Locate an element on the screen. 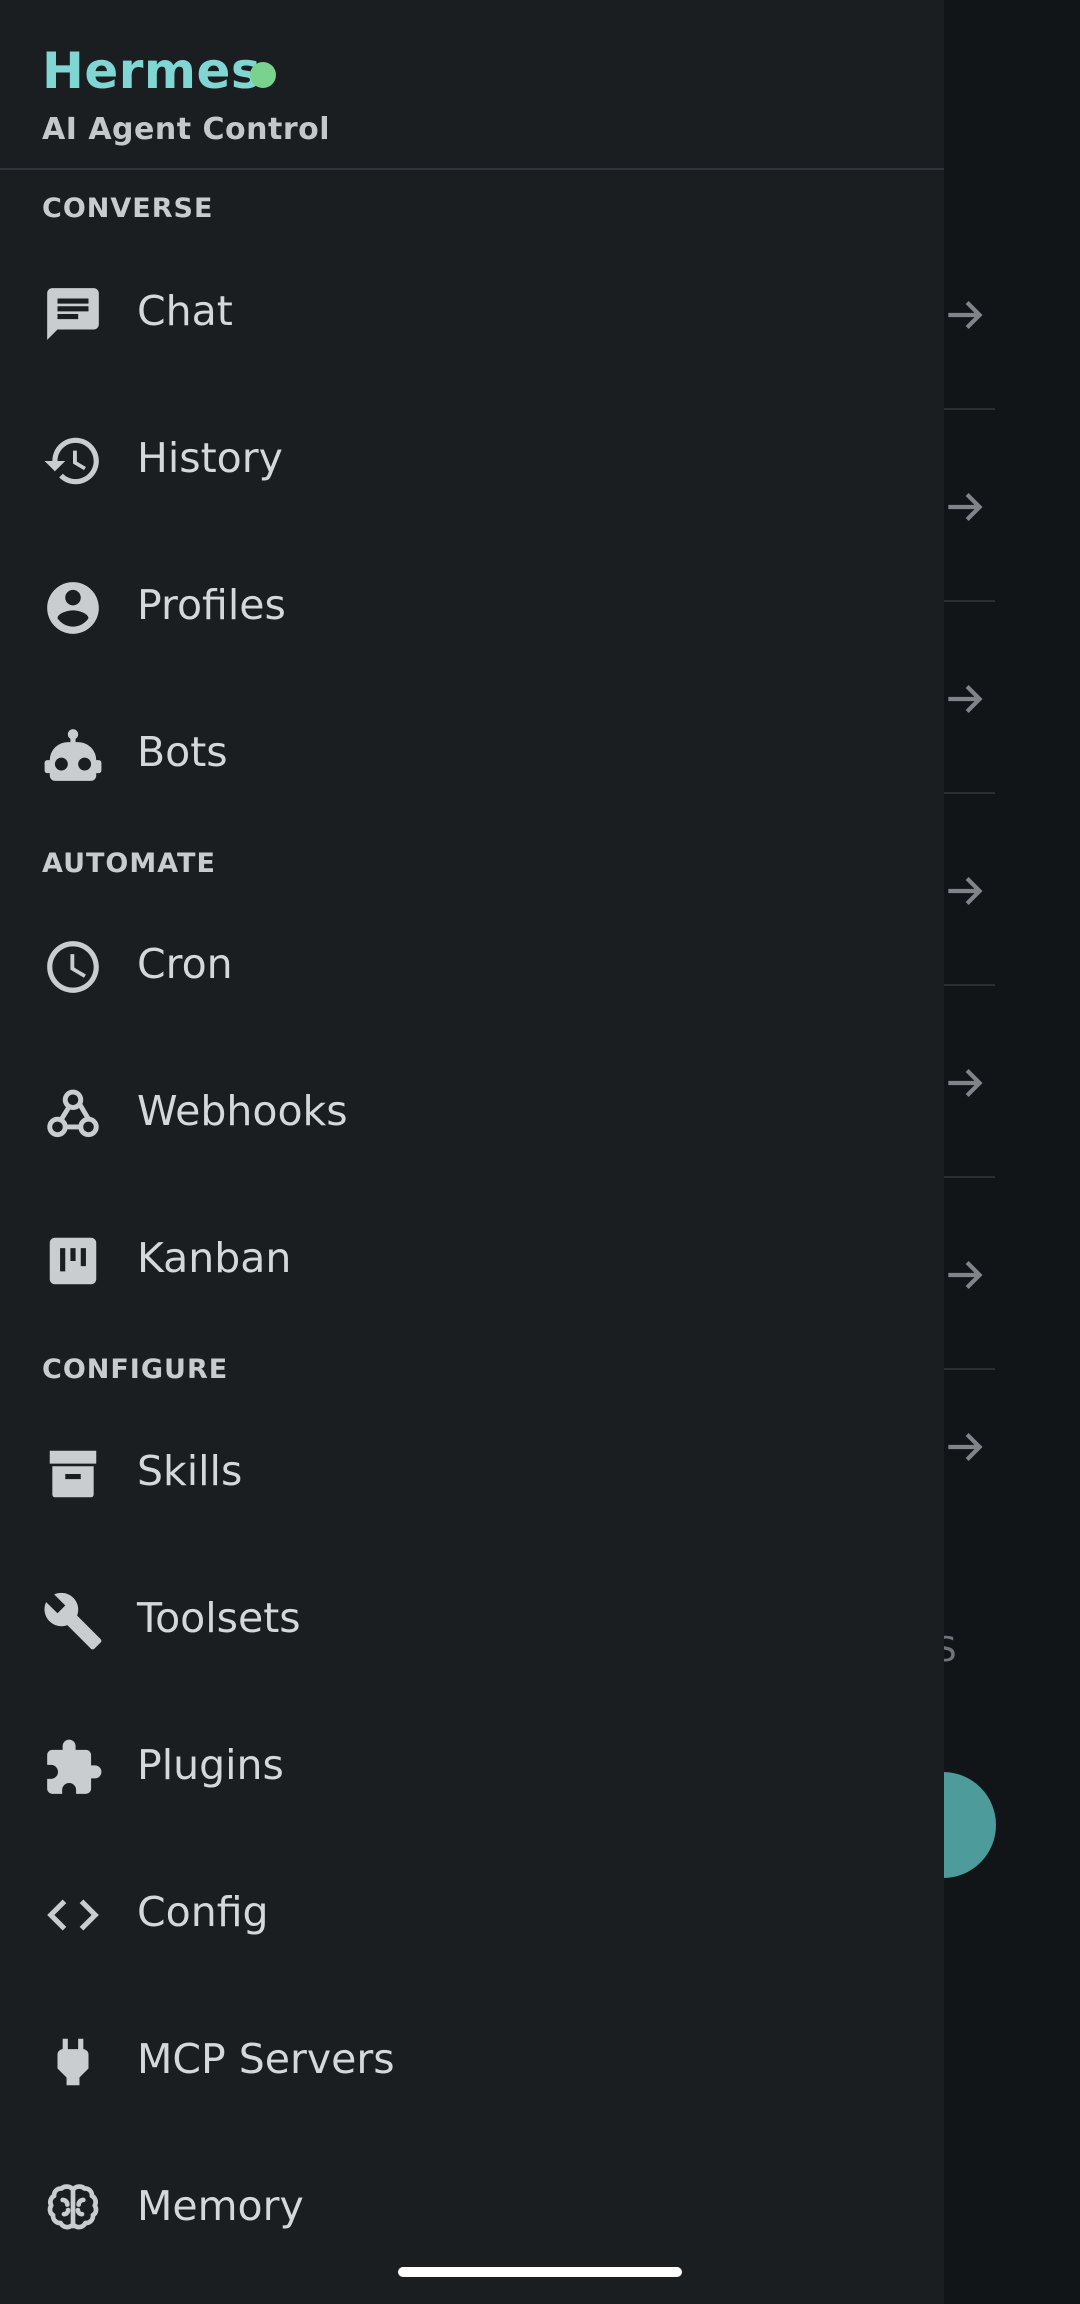 This screenshot has height=2304, width=1080. chat-icon is located at coordinates (73, 314).